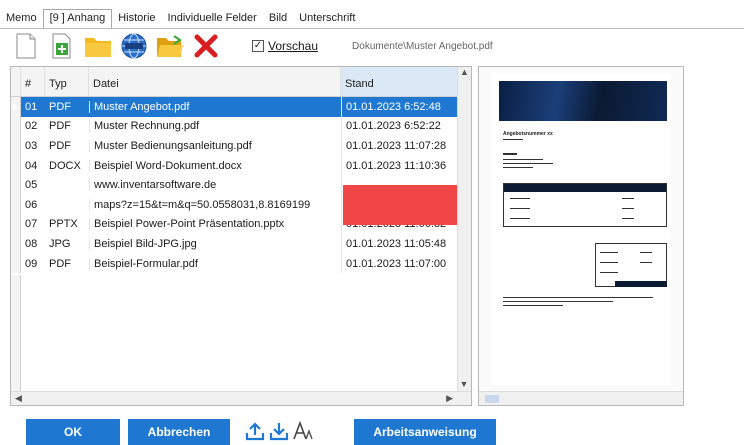  What do you see at coordinates (206, 46) in the screenshot?
I see `delete-icon` at bounding box center [206, 46].